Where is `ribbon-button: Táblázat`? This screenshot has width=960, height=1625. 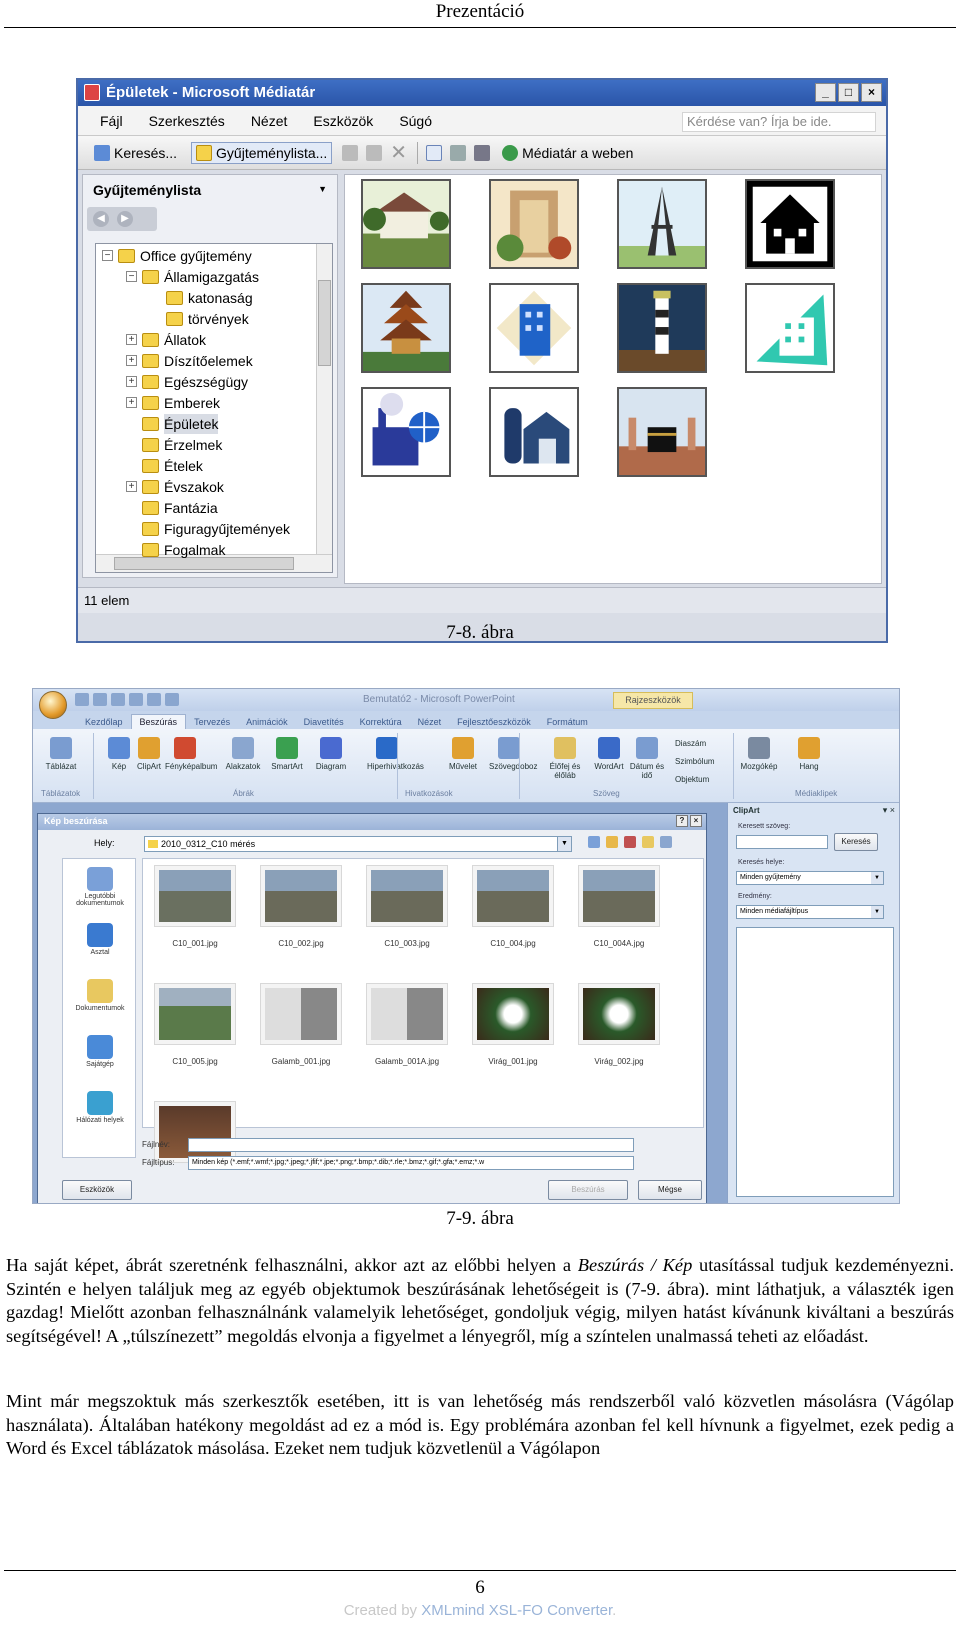 ribbon-button: Táblázat is located at coordinates (61, 754).